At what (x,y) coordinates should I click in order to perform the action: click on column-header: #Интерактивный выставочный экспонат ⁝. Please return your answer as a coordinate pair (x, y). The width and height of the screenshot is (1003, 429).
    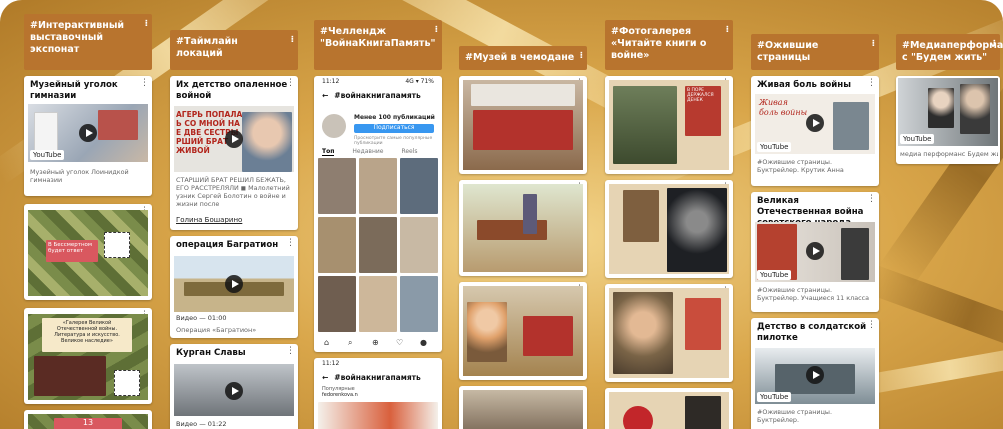
    Looking at the image, I should click on (88, 42).